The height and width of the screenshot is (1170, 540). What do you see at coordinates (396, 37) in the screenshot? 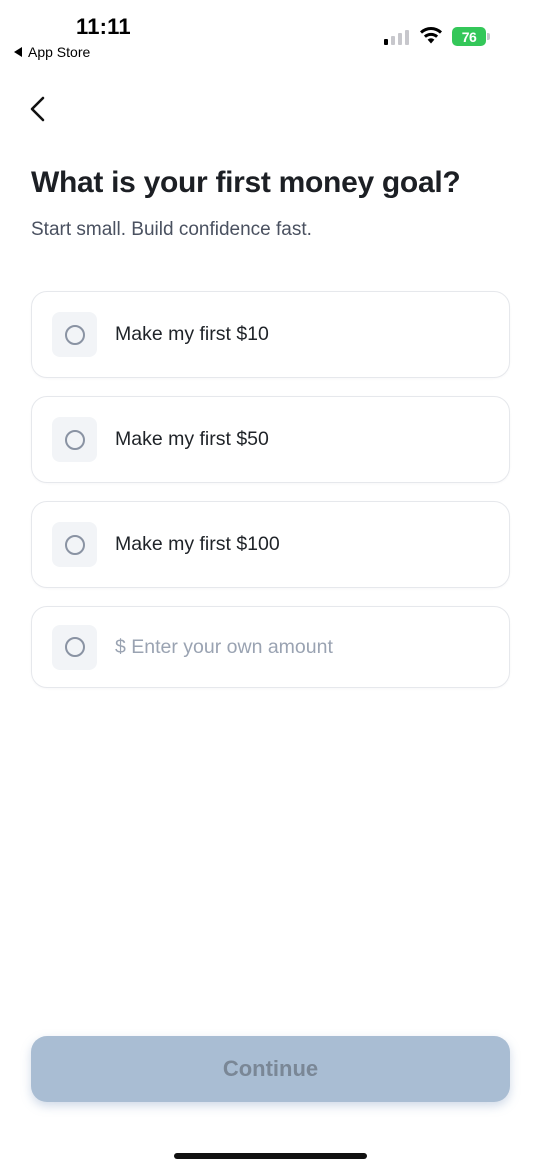
I see `cellular-signal-icon` at bounding box center [396, 37].